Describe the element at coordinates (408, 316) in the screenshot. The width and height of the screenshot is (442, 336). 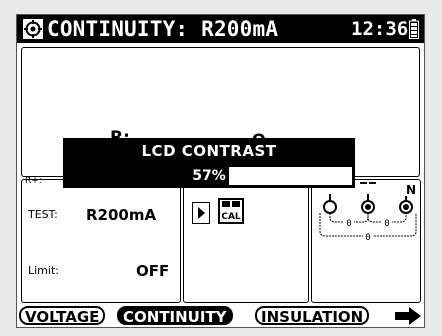
I see `arrow-right-icon` at that location.